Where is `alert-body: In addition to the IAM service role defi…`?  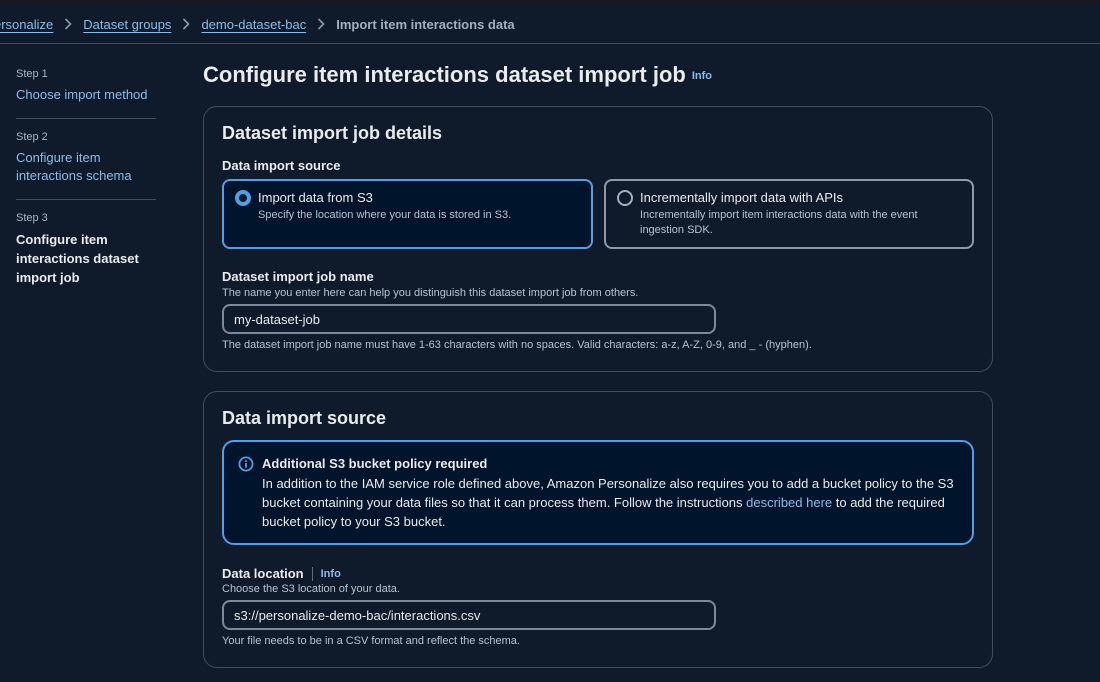 alert-body: In addition to the IAM service role defi… is located at coordinates (609, 502).